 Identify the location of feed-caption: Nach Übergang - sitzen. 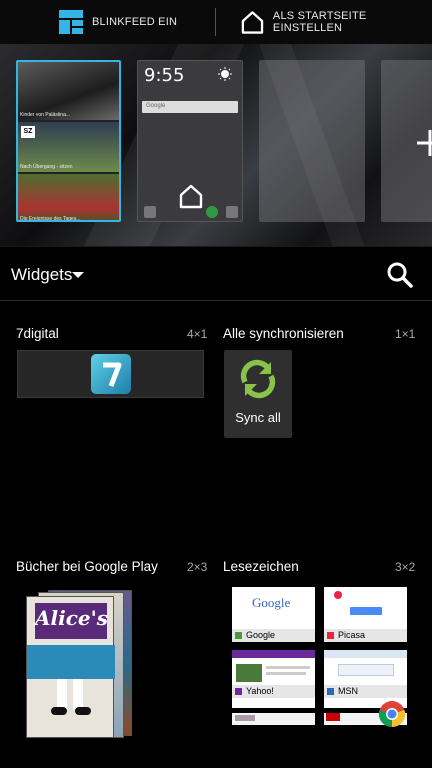
(46, 167).